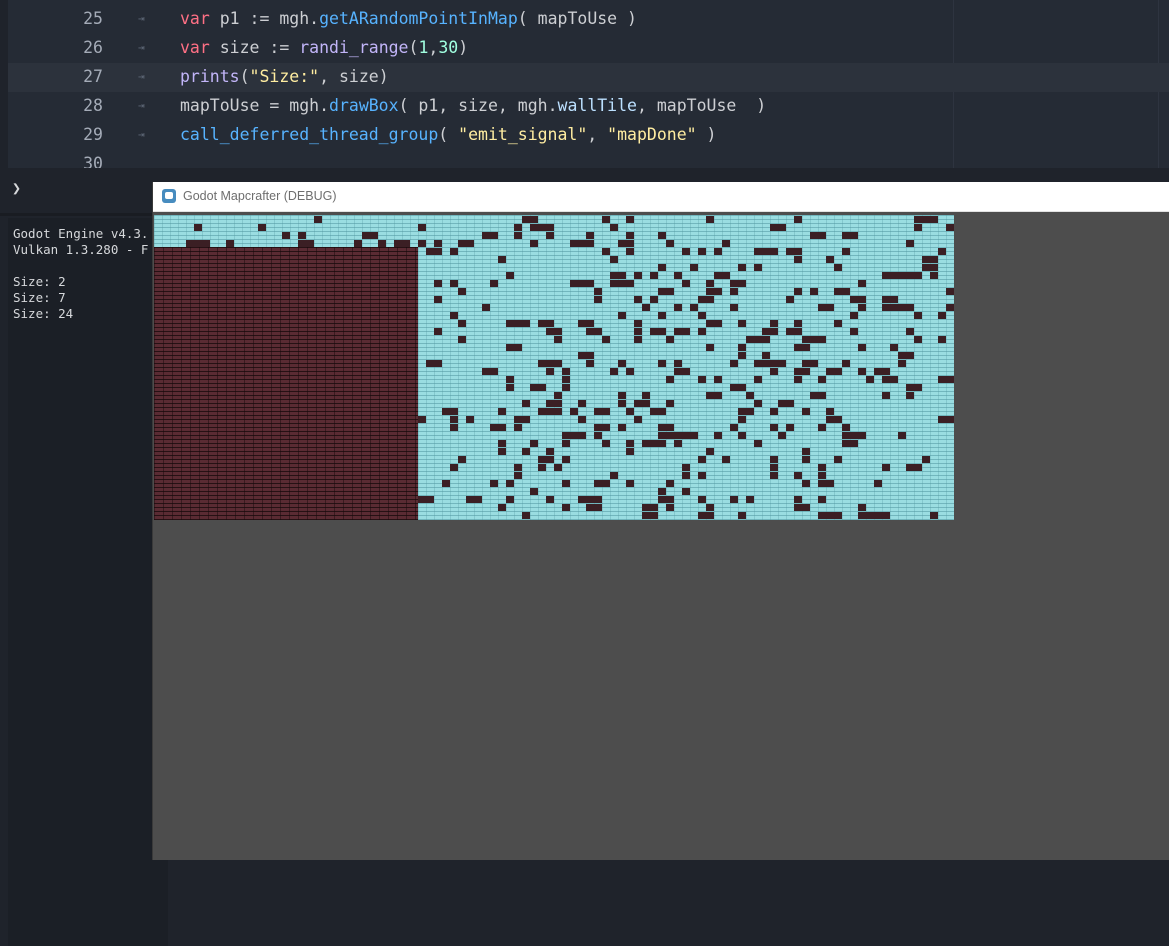 The width and height of the screenshot is (1169, 946). I want to click on code-line: 26 ⇥ var size := randi_range(1,30), so click(588, 48).